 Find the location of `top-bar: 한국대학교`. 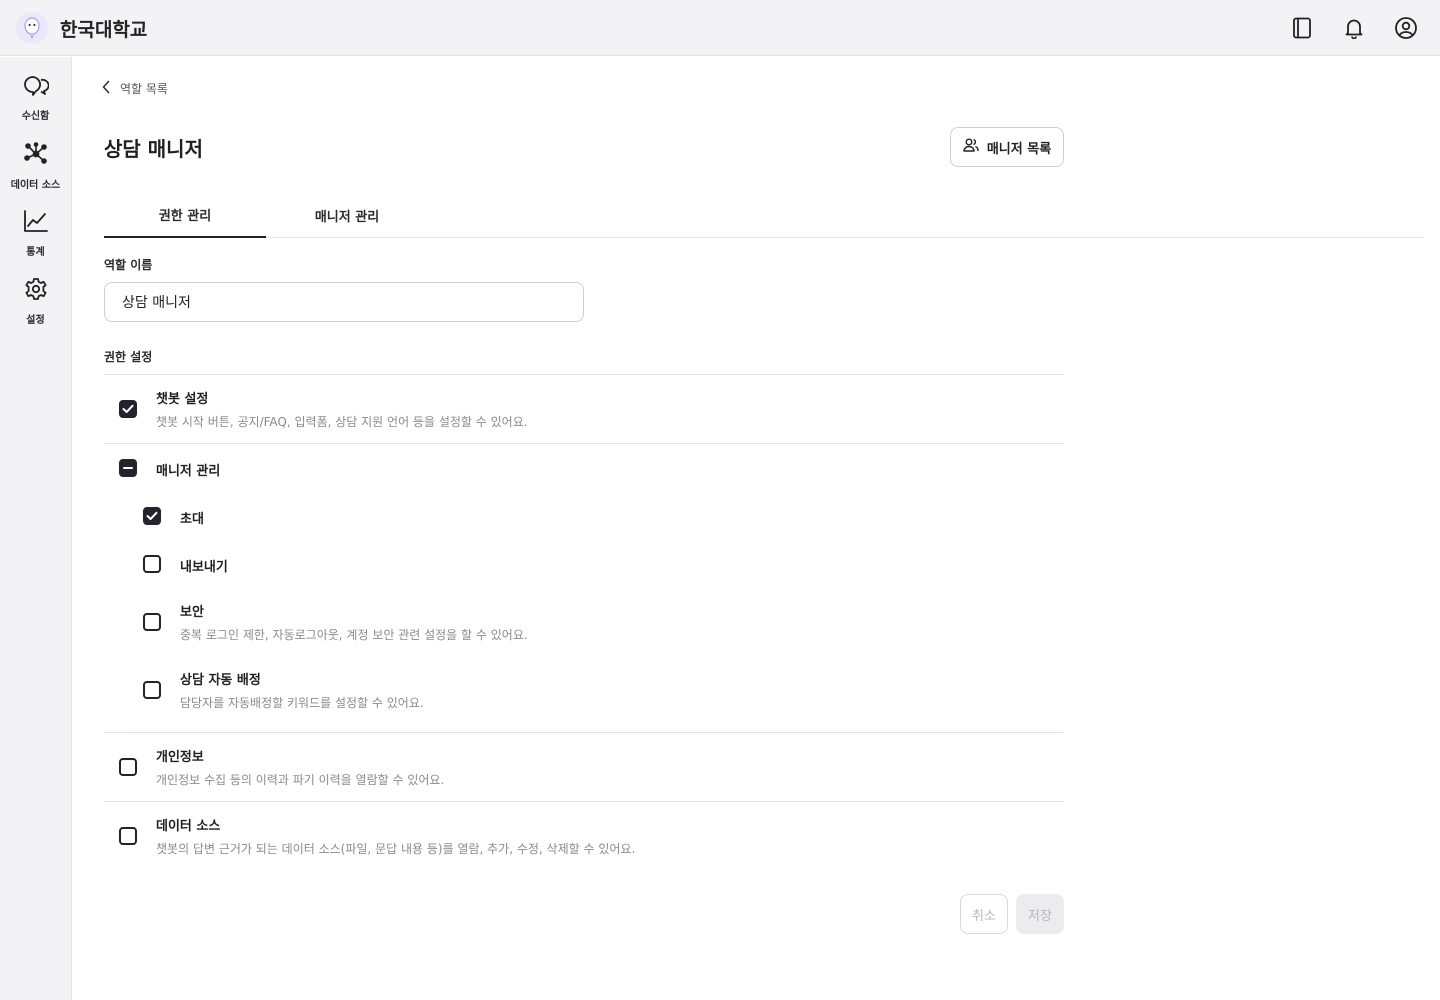

top-bar: 한국대학교 is located at coordinates (720, 28).